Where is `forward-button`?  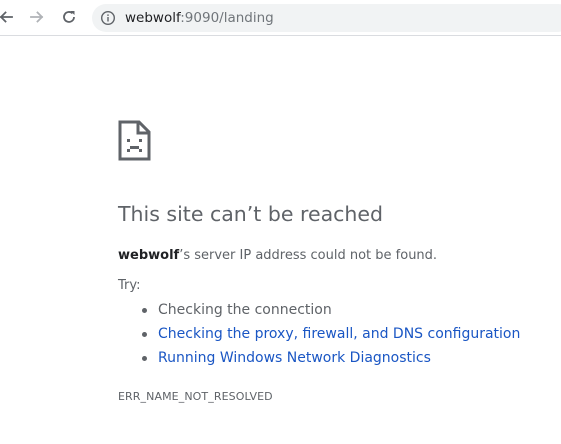 forward-button is located at coordinates (37, 17).